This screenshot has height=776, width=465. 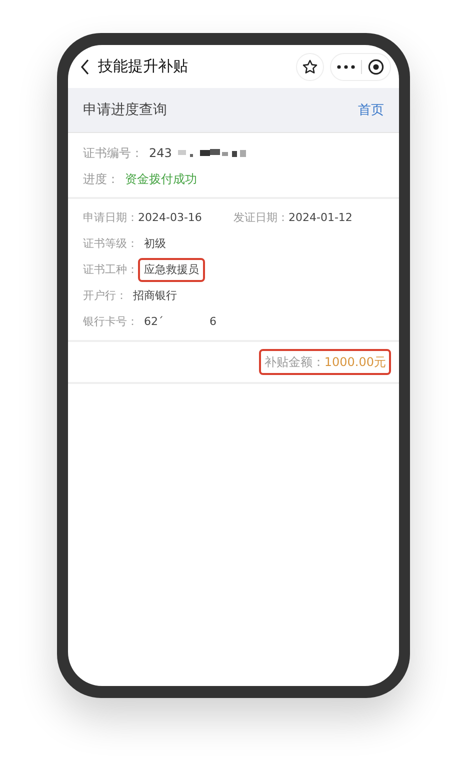 I want to click on favorite-button, so click(x=310, y=66).